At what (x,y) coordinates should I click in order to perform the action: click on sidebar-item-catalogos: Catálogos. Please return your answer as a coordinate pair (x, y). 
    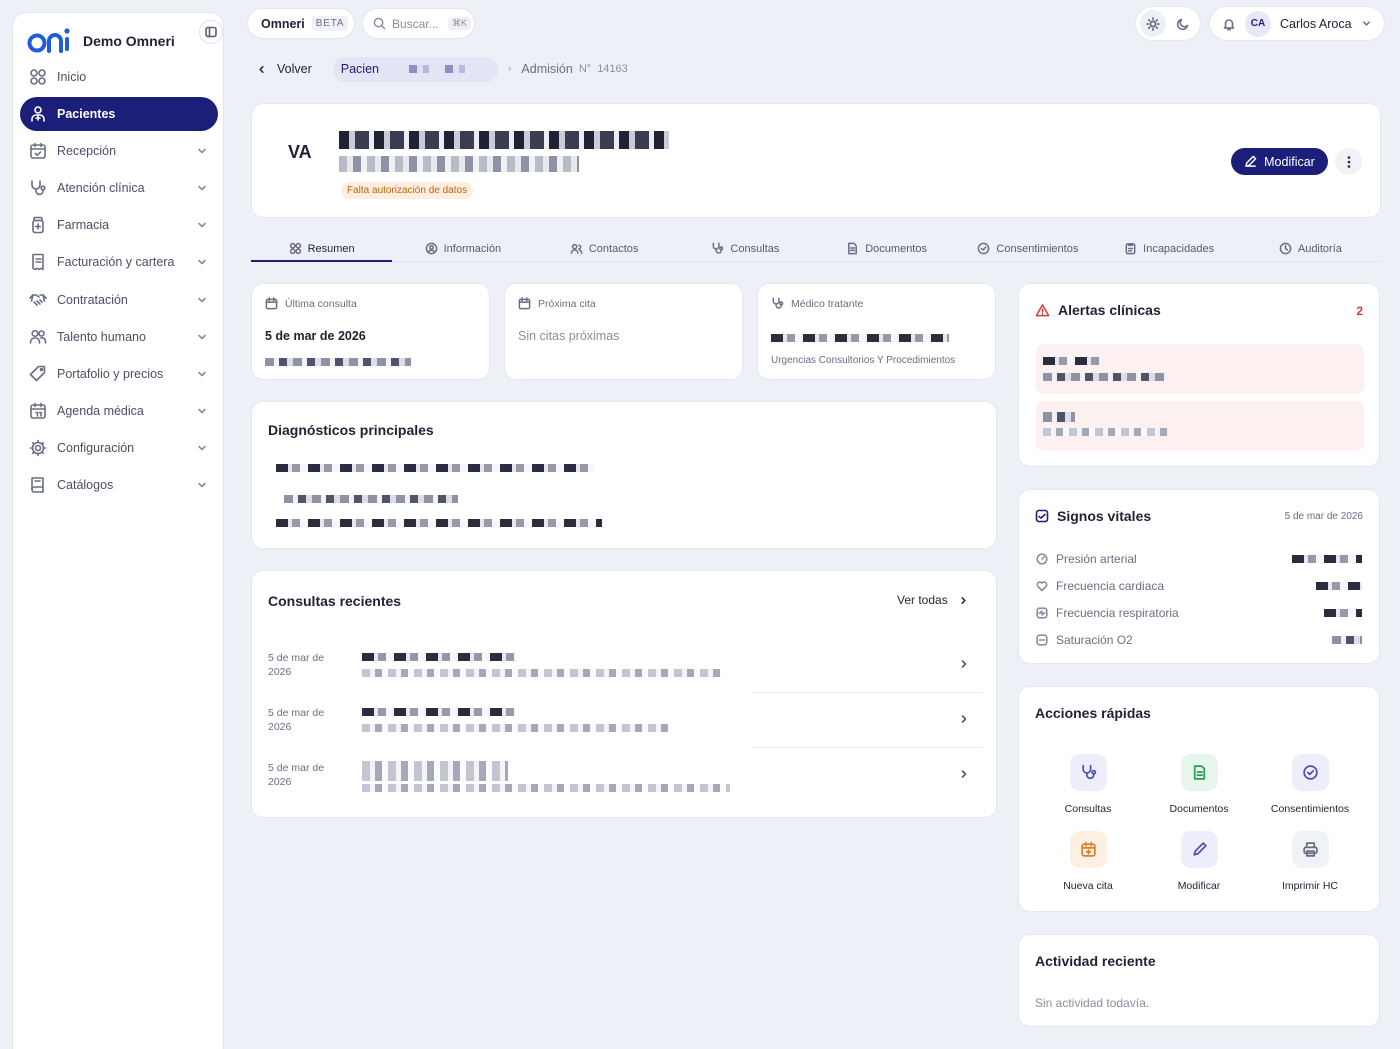
    Looking at the image, I should click on (119, 485).